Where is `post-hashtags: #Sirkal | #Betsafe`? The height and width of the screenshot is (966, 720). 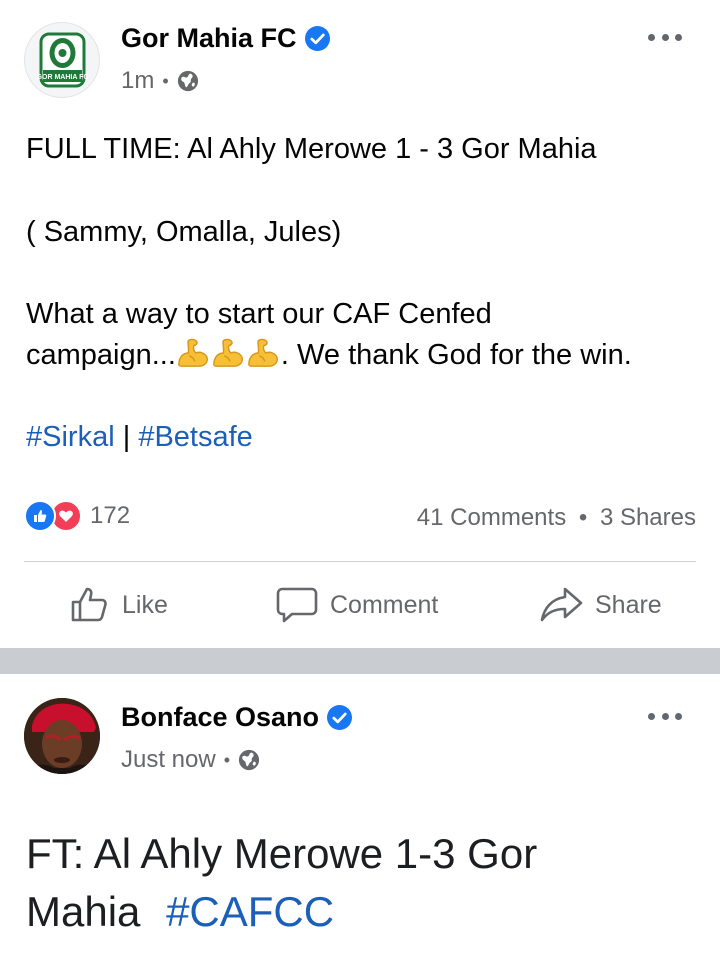
post-hashtags: #Sirkal | #Betsafe is located at coordinates (139, 437).